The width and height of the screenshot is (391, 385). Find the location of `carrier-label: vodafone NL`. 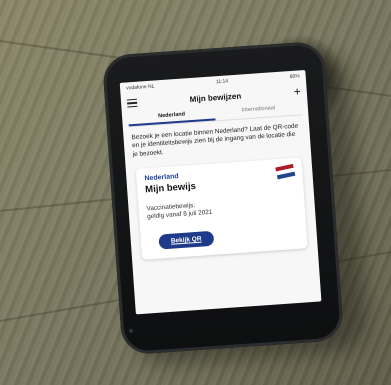

carrier-label: vodafone NL is located at coordinates (140, 87).